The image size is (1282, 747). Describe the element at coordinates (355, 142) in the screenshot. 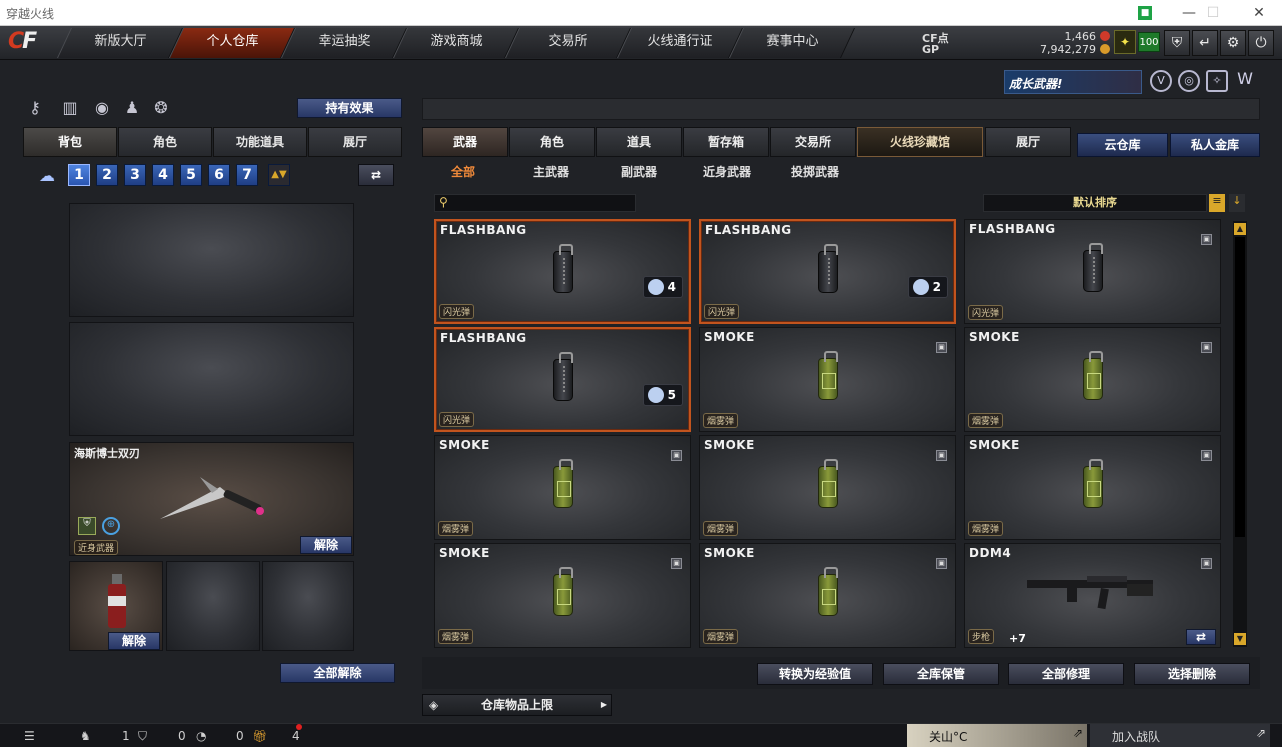

I see `left-tab-3: 展厅` at that location.